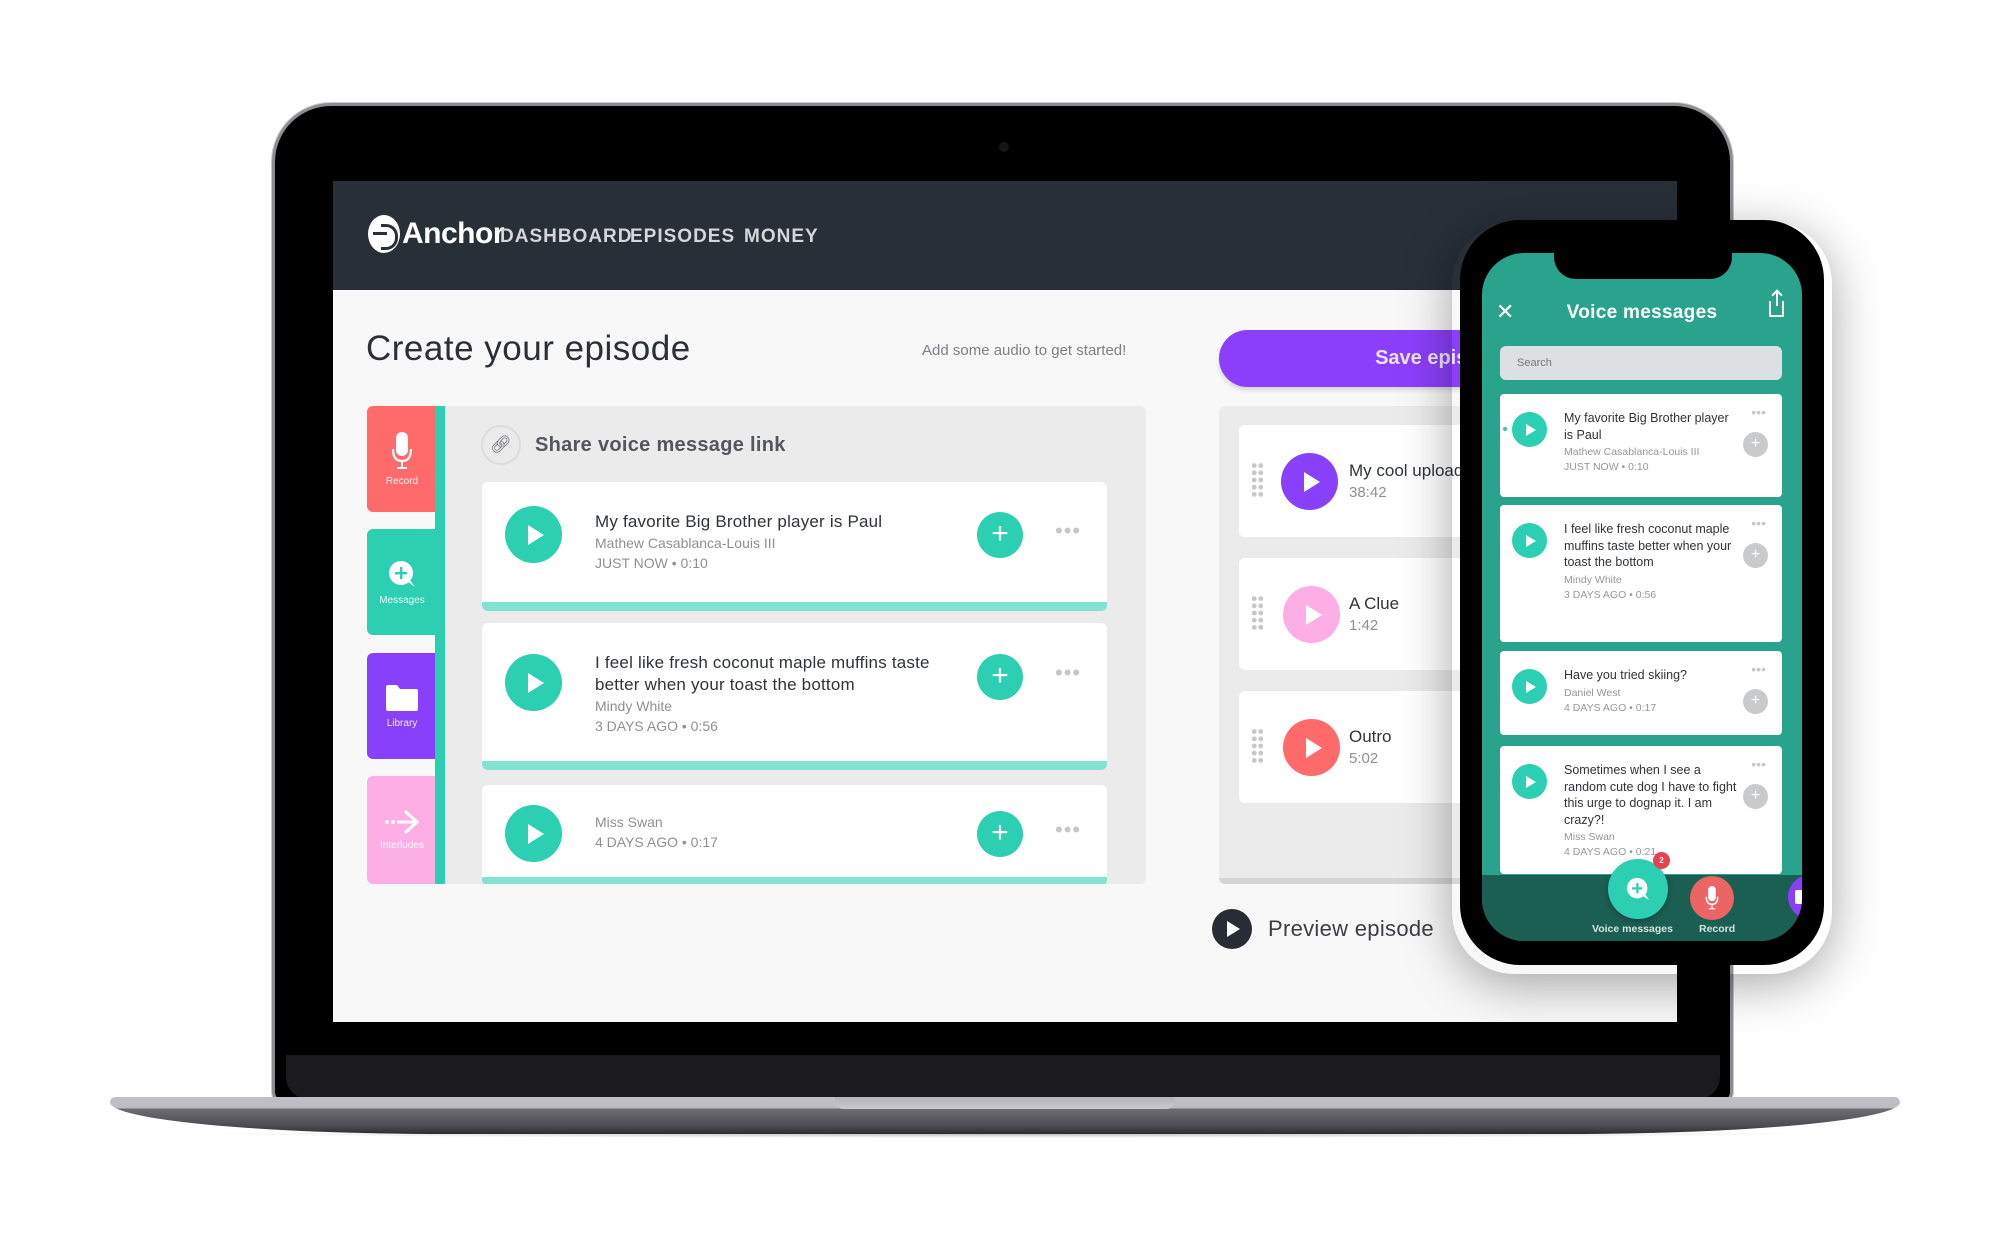 Image resolution: width=2000 pixels, height=1235 pixels. I want to click on phone-title: Voice messages, so click(1642, 312).